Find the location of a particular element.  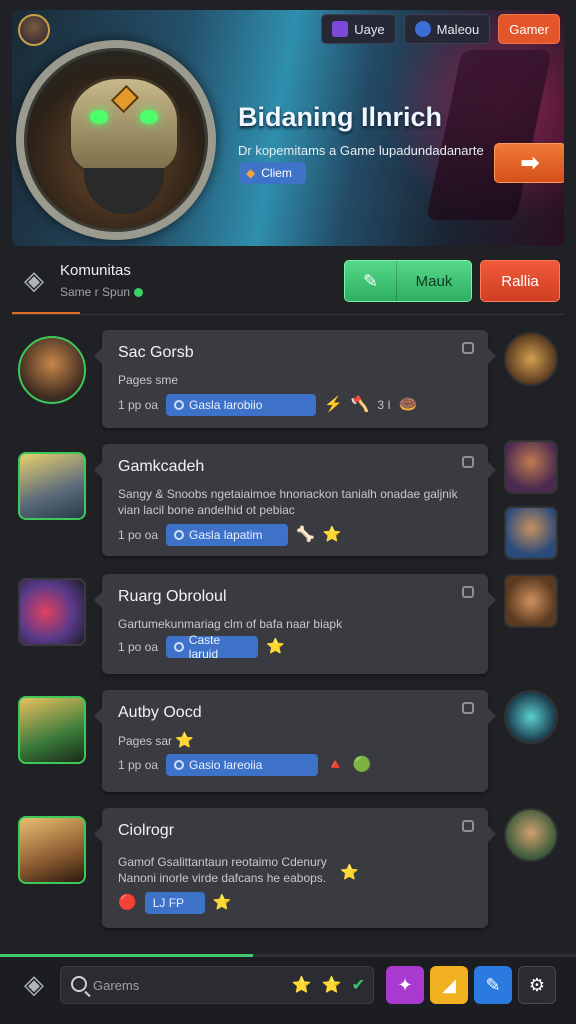

bottom-bar: ◈ ⭐ ⭐ ✔ ✦ ◢ ✎ ⚙ is located at coordinates (288, 991).